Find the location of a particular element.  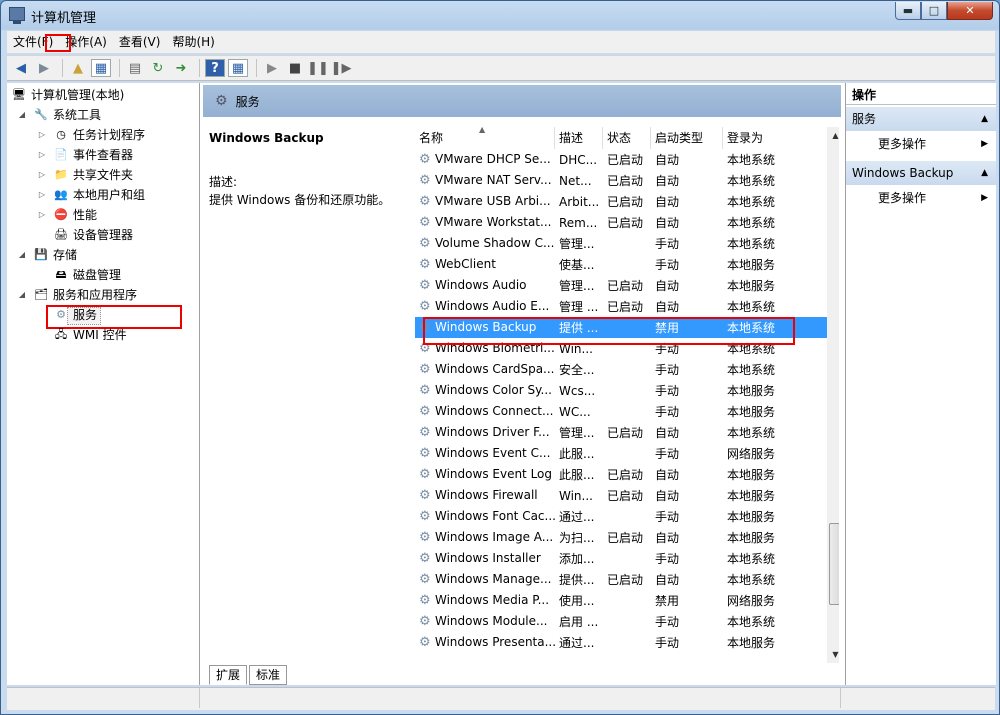

start-service-icon: ▶ is located at coordinates (272, 68).